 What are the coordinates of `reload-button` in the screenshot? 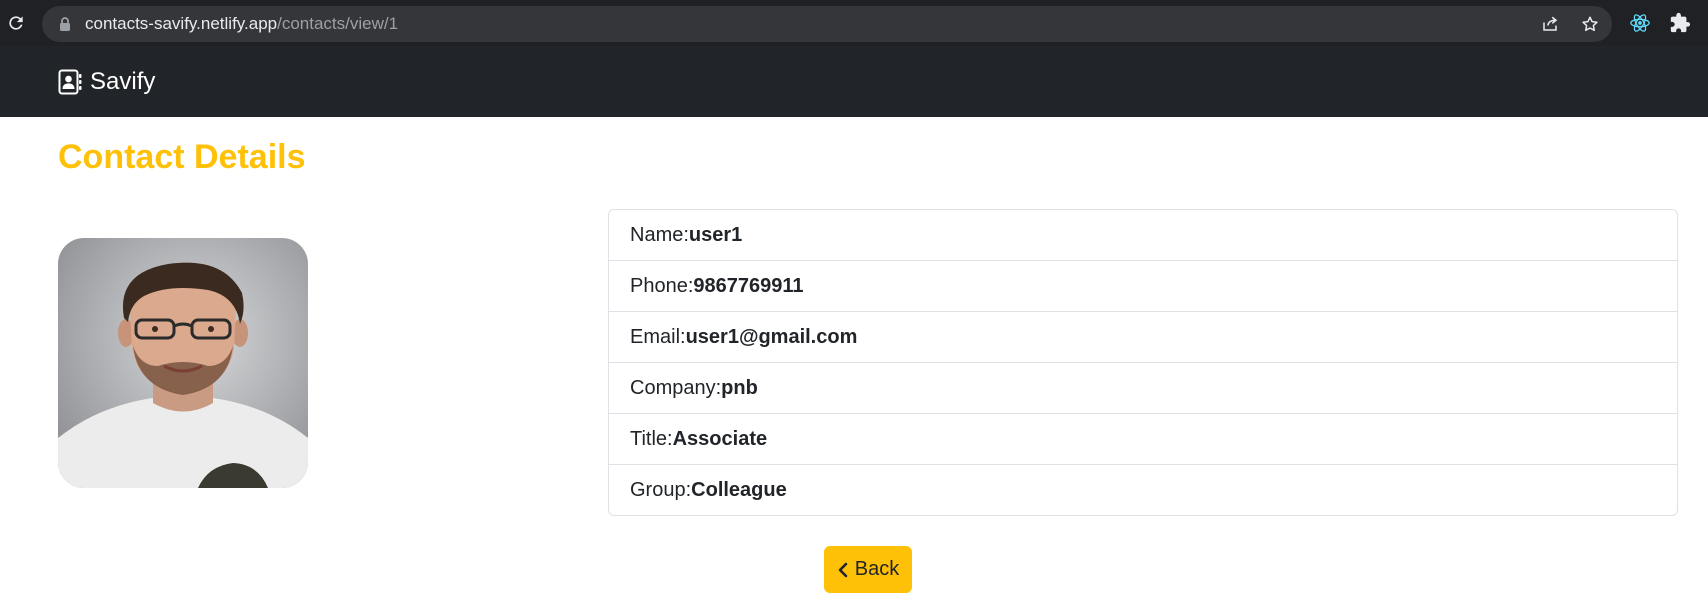 It's located at (16, 23).